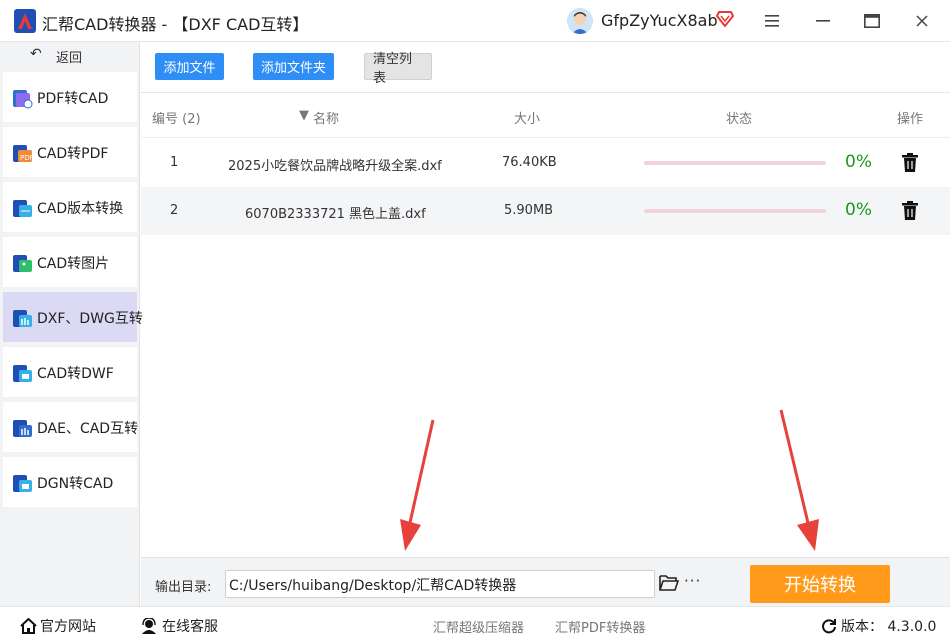 The width and height of the screenshot is (950, 640). I want to click on minimize-icon, so click(823, 21).